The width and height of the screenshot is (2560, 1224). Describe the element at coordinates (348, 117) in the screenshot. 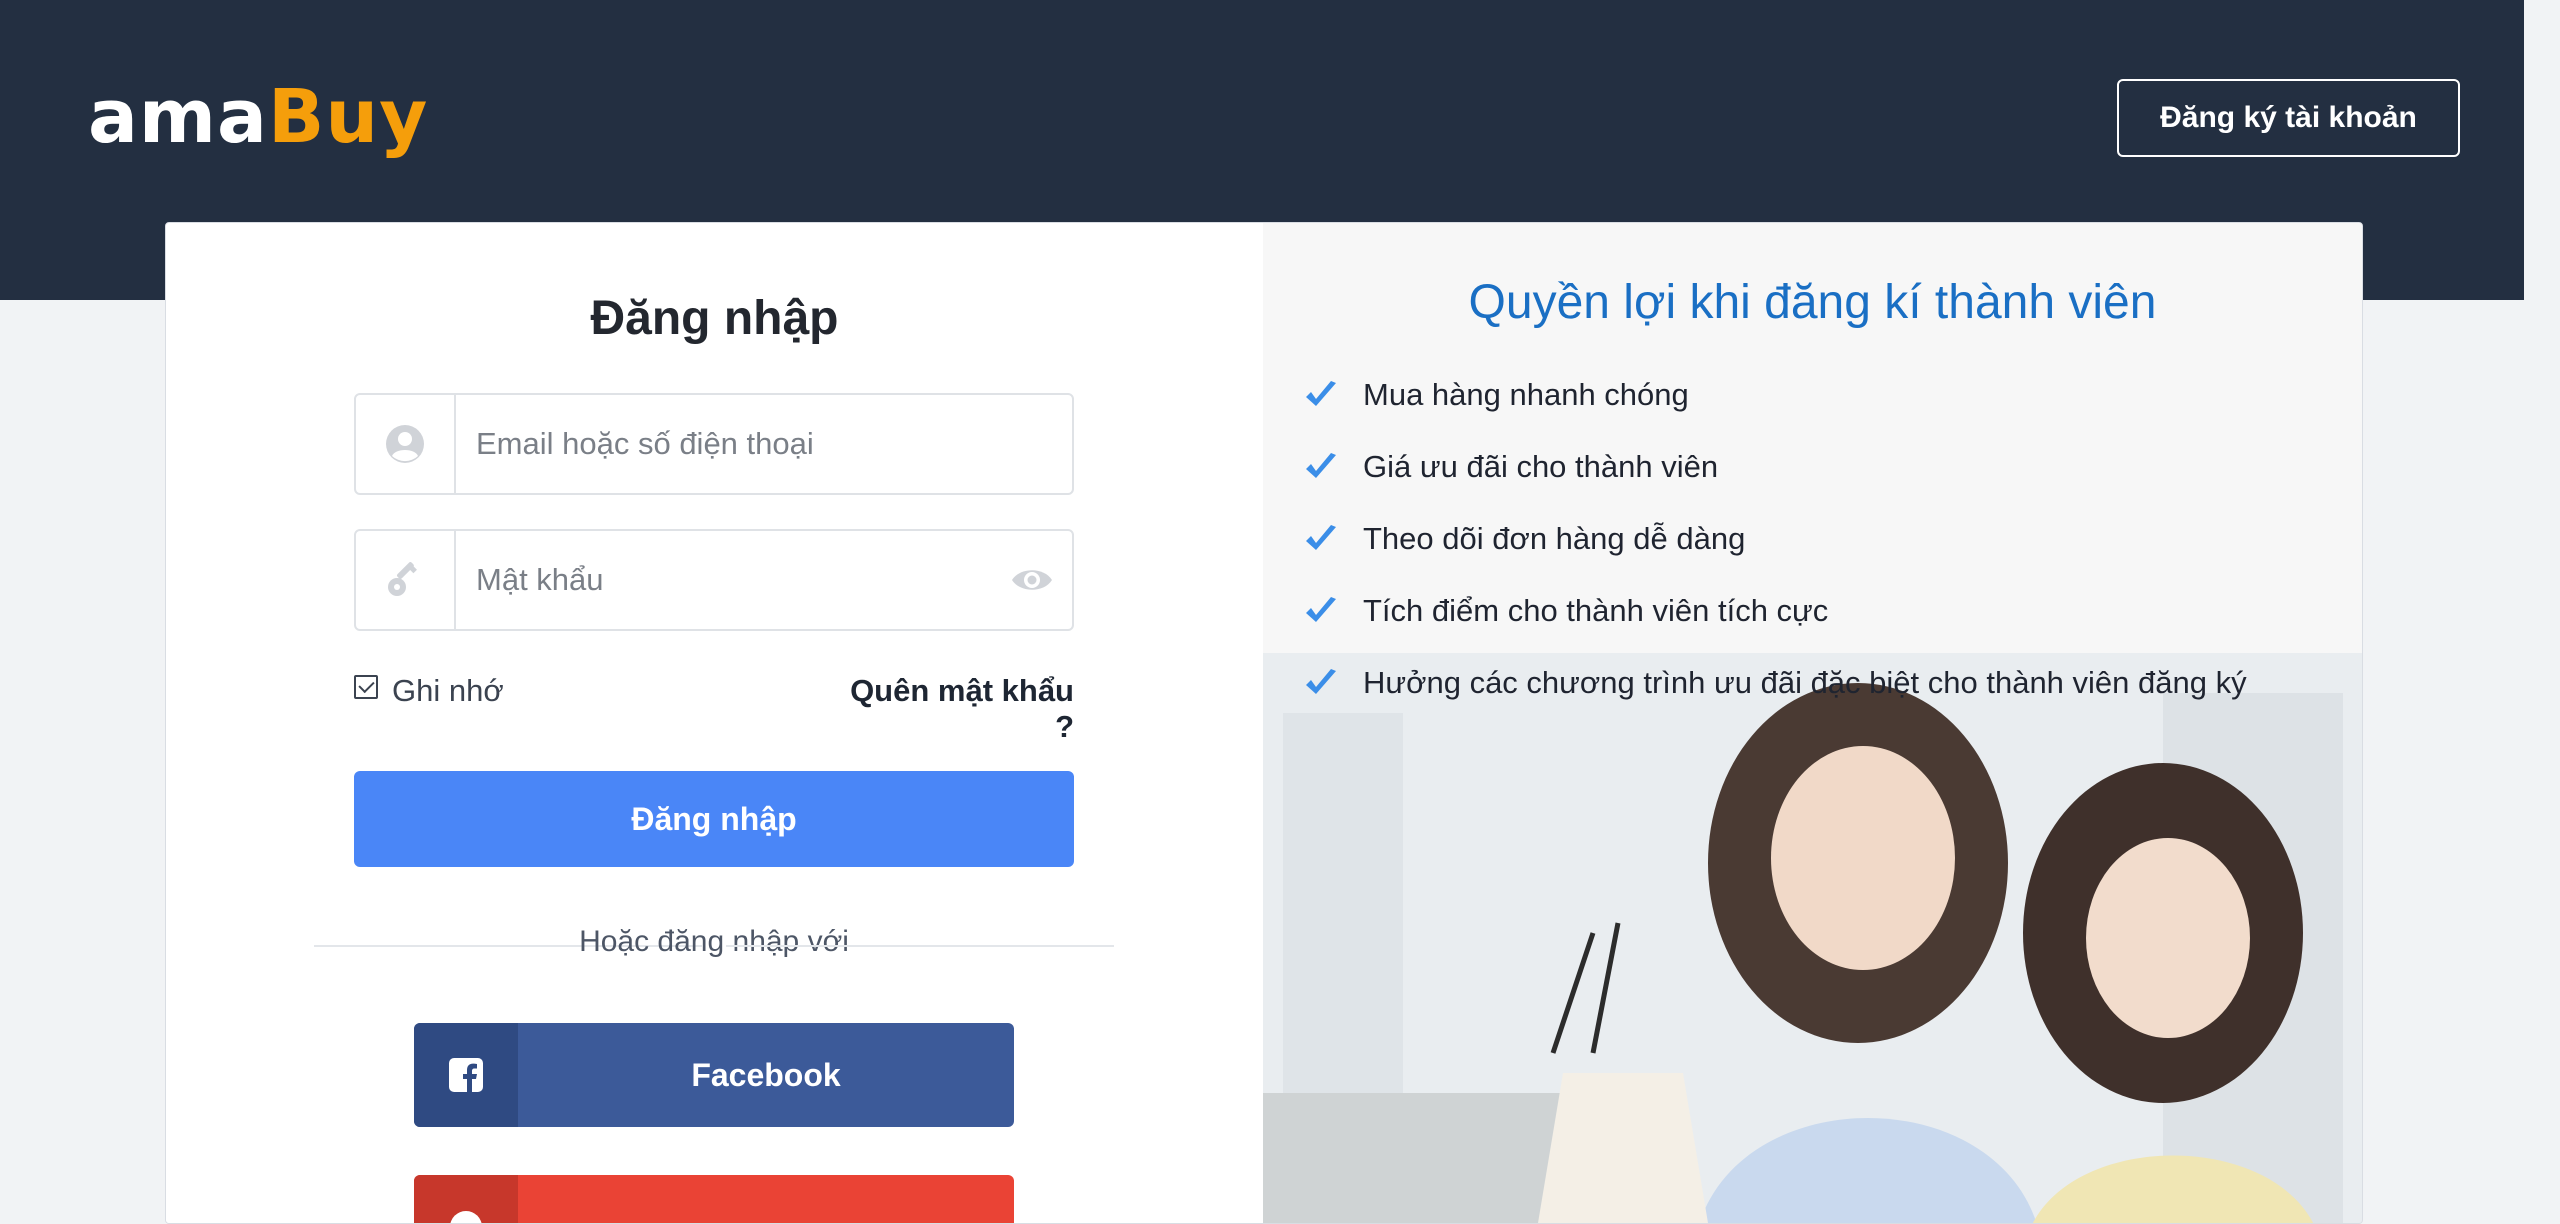

I see `logo-text-buy: Buy` at that location.